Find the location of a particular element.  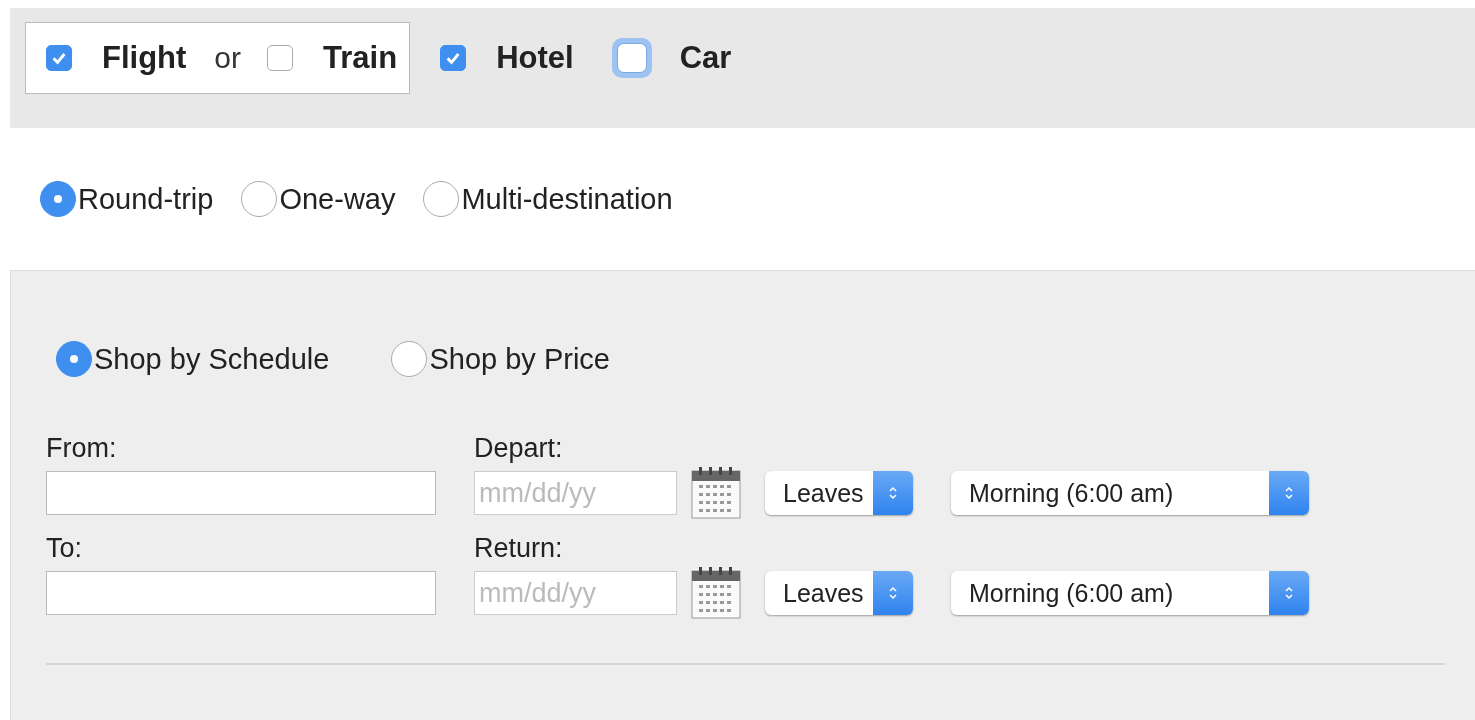

checkbox-label: Hotel is located at coordinates (535, 58).